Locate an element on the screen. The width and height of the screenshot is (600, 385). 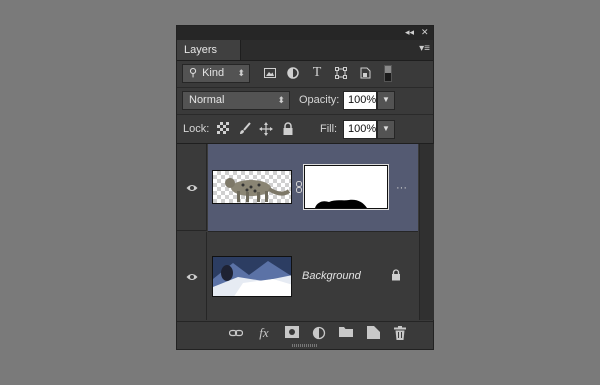
opacity-slider-button: ▼ is located at coordinates (386, 100).